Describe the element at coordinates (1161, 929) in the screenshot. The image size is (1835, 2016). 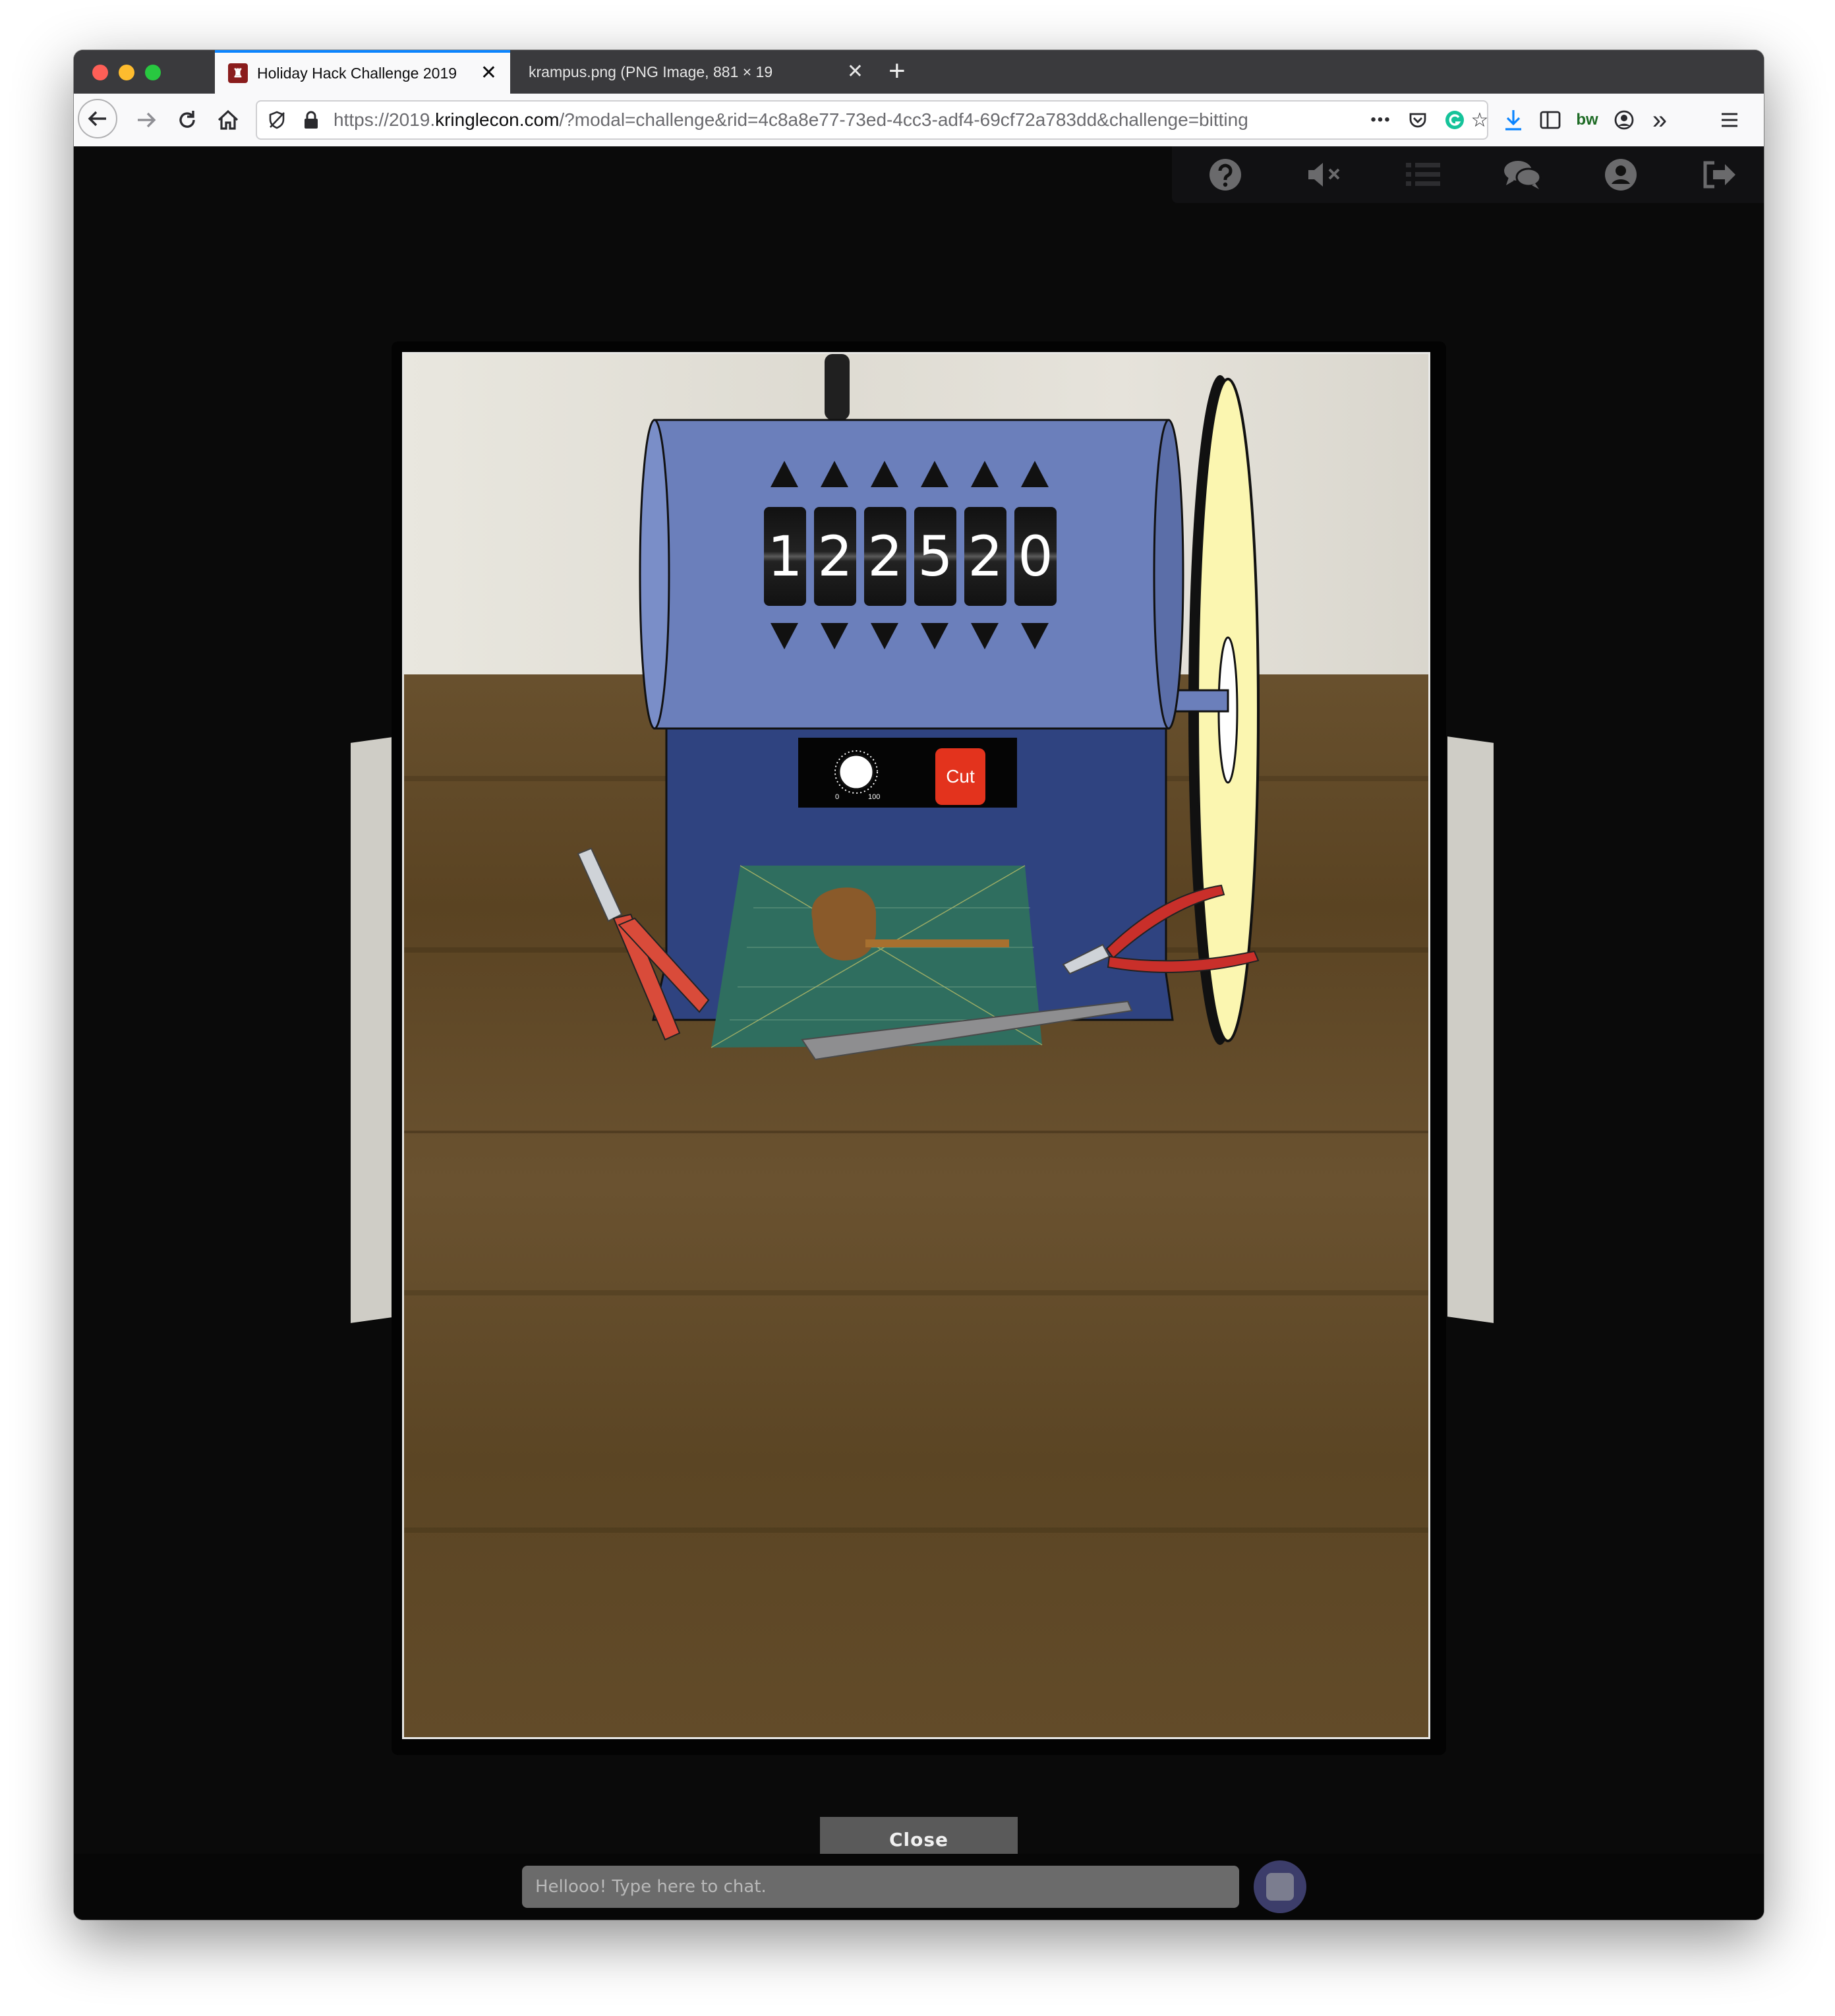
I see `wire-cutters` at that location.